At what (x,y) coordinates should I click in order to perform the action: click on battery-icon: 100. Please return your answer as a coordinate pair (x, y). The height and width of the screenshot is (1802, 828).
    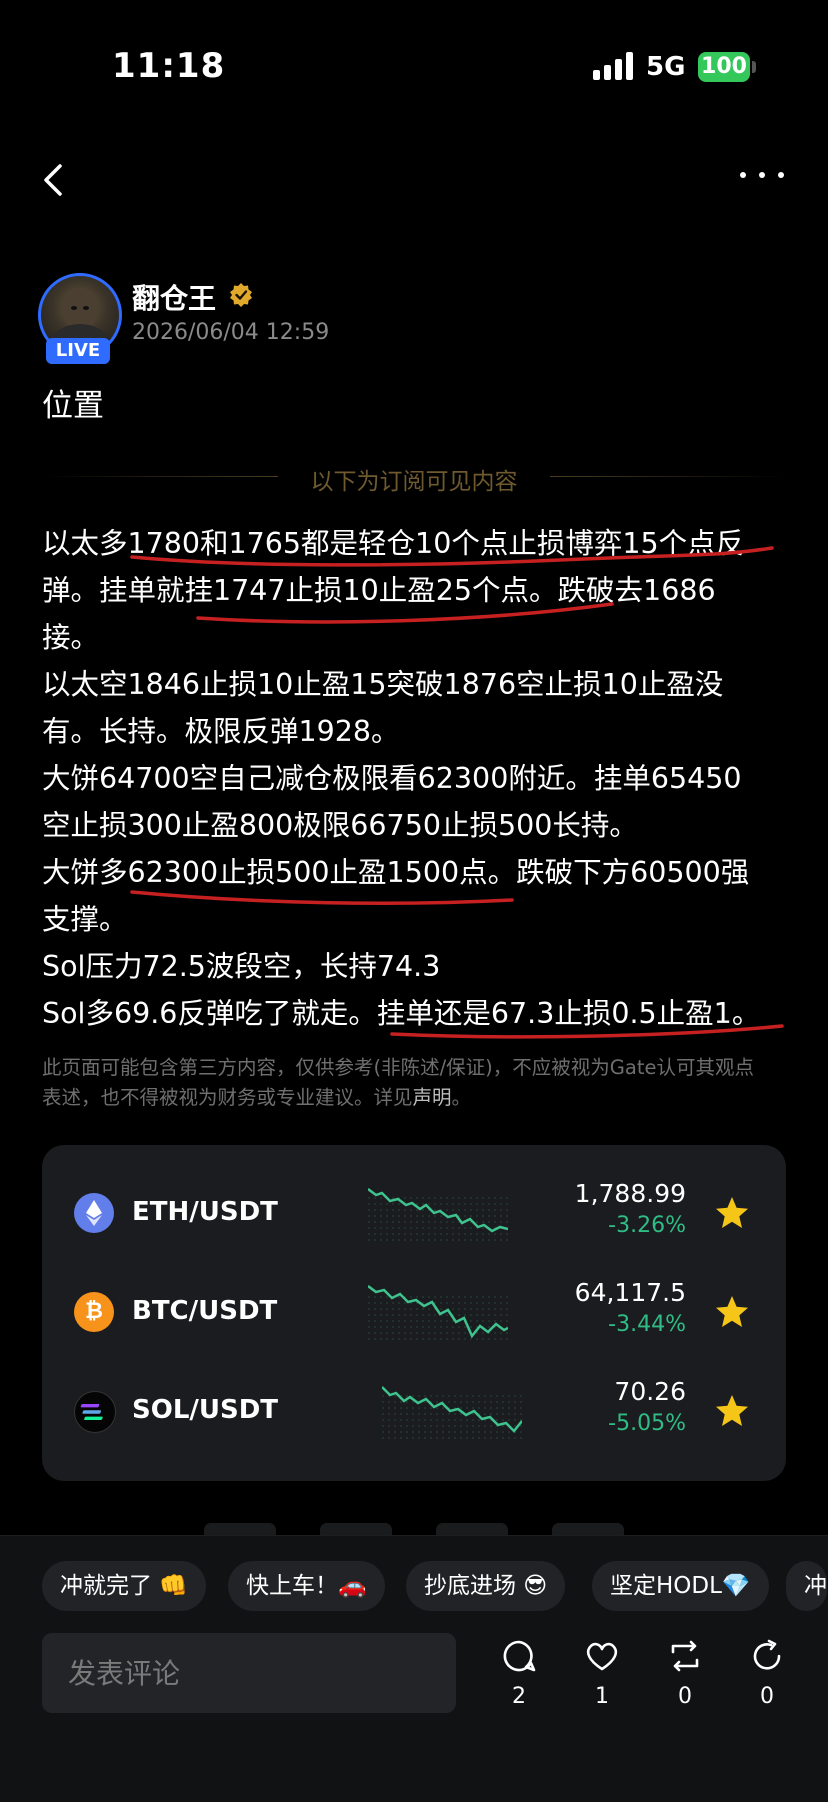
    Looking at the image, I should click on (724, 67).